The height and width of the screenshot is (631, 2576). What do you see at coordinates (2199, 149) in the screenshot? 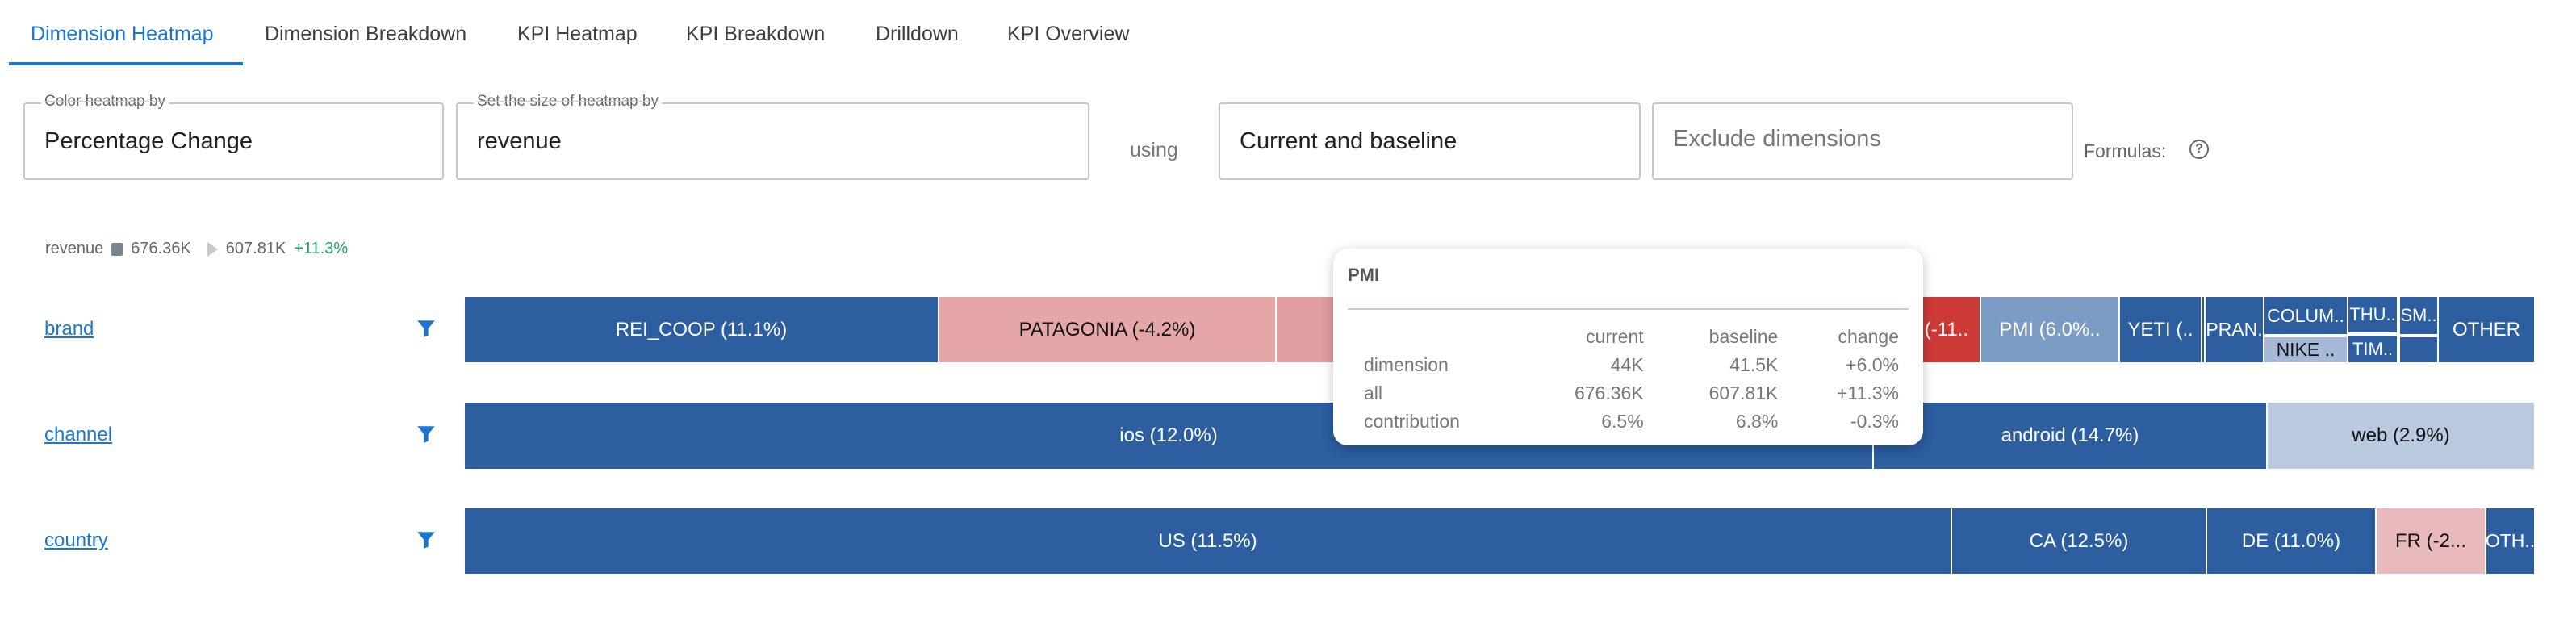
I see `help-icon: ?` at bounding box center [2199, 149].